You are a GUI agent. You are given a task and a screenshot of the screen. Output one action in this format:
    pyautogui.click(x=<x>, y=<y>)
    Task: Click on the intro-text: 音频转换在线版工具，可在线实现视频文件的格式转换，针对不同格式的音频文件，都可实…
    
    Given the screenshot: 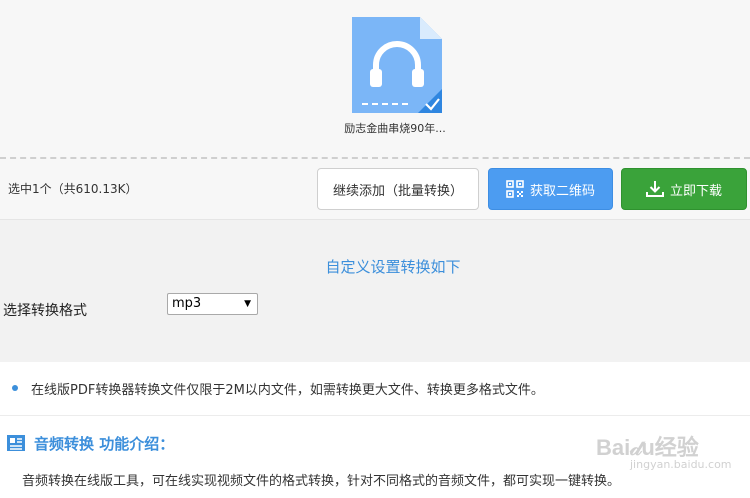 What is the action you would take?
    pyautogui.click(x=321, y=481)
    